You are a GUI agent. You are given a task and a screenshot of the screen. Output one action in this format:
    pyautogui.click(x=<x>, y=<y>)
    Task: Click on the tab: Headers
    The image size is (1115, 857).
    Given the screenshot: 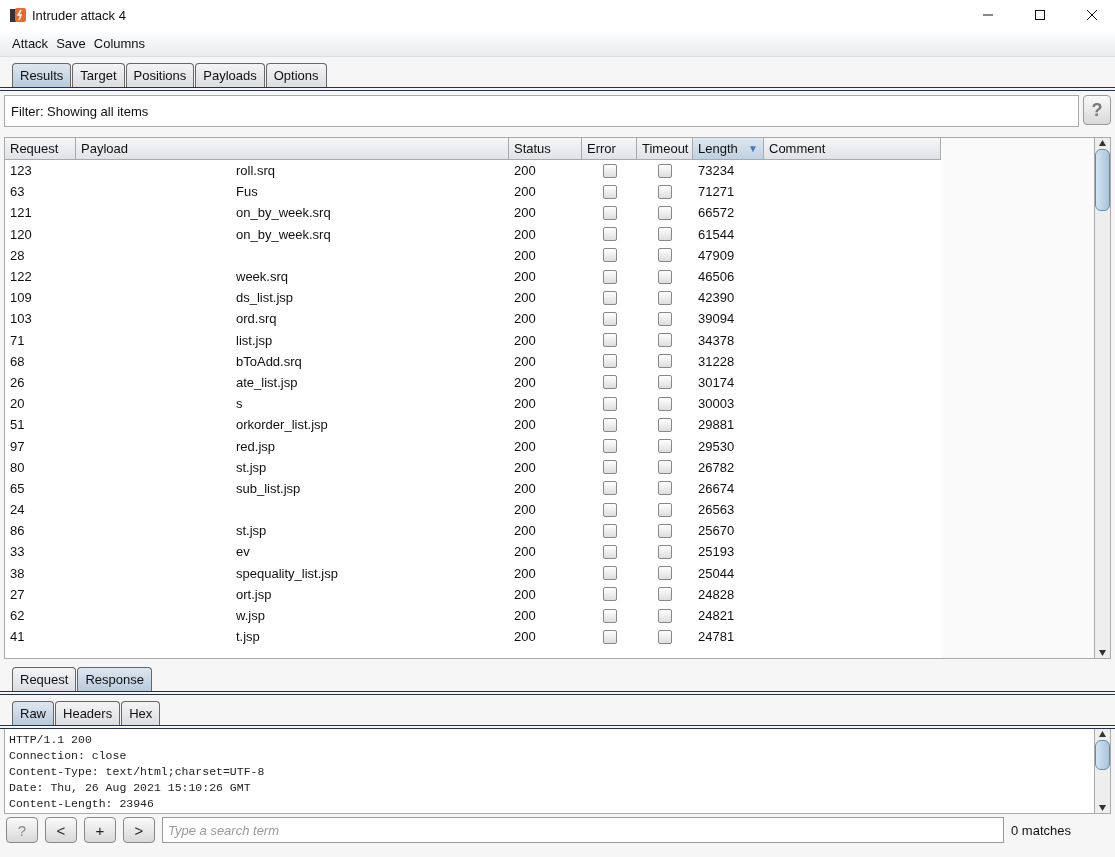 What is the action you would take?
    pyautogui.click(x=88, y=713)
    